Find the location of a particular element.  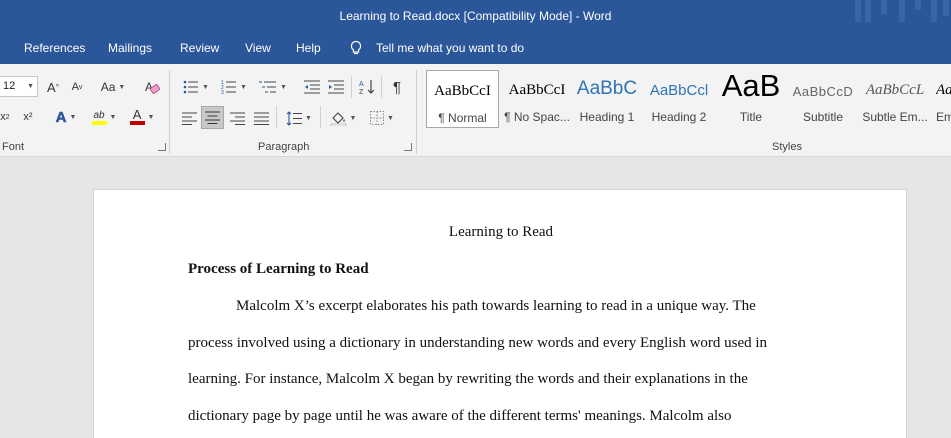

svg-text: 3 is located at coordinates (222, 92).